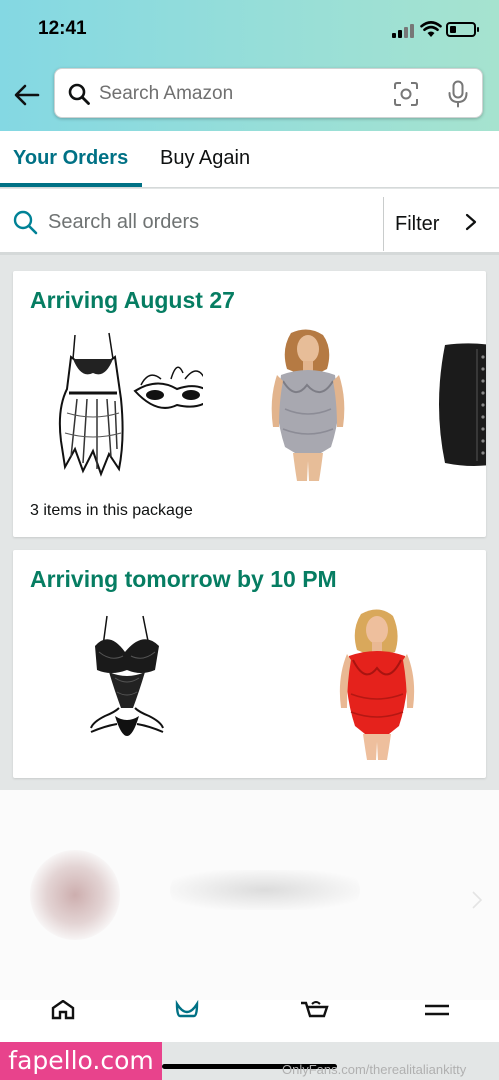 This screenshot has height=1080, width=499. I want to click on status-time: 12:41, so click(62, 28).